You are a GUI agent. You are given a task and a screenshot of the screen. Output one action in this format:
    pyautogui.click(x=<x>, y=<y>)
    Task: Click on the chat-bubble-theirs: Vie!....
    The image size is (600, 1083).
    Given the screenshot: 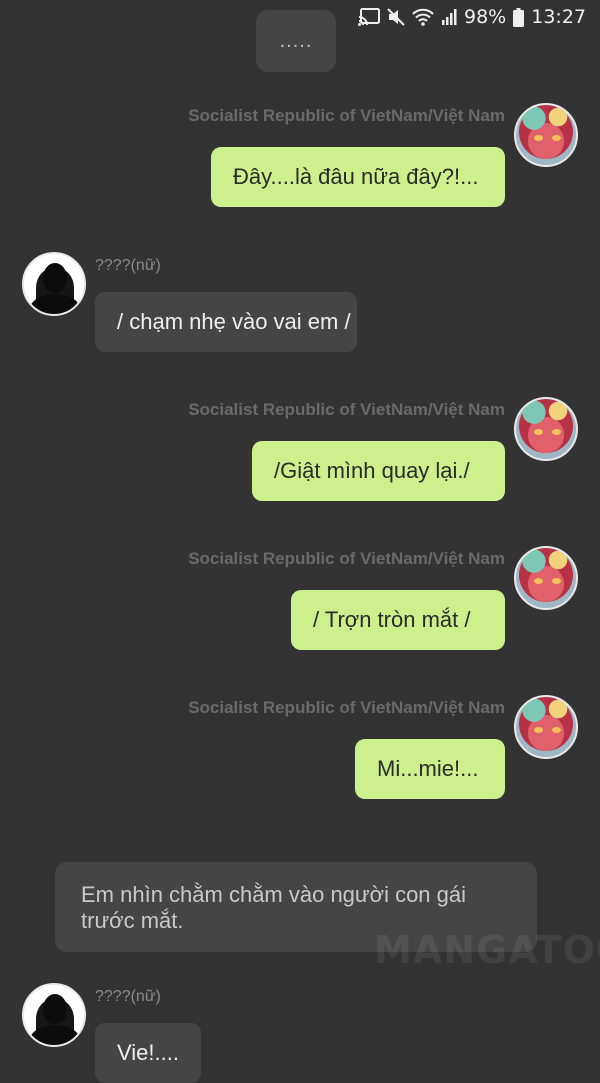 What is the action you would take?
    pyautogui.click(x=148, y=1053)
    